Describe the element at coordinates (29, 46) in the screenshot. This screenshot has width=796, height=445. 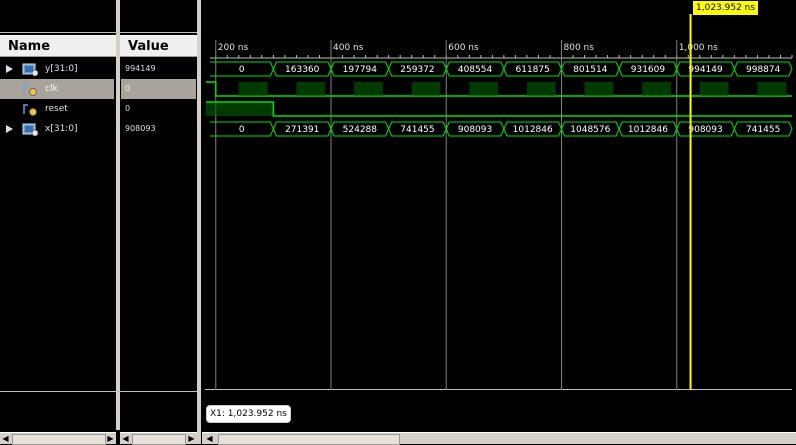
I see `name-header-label: Name` at that location.